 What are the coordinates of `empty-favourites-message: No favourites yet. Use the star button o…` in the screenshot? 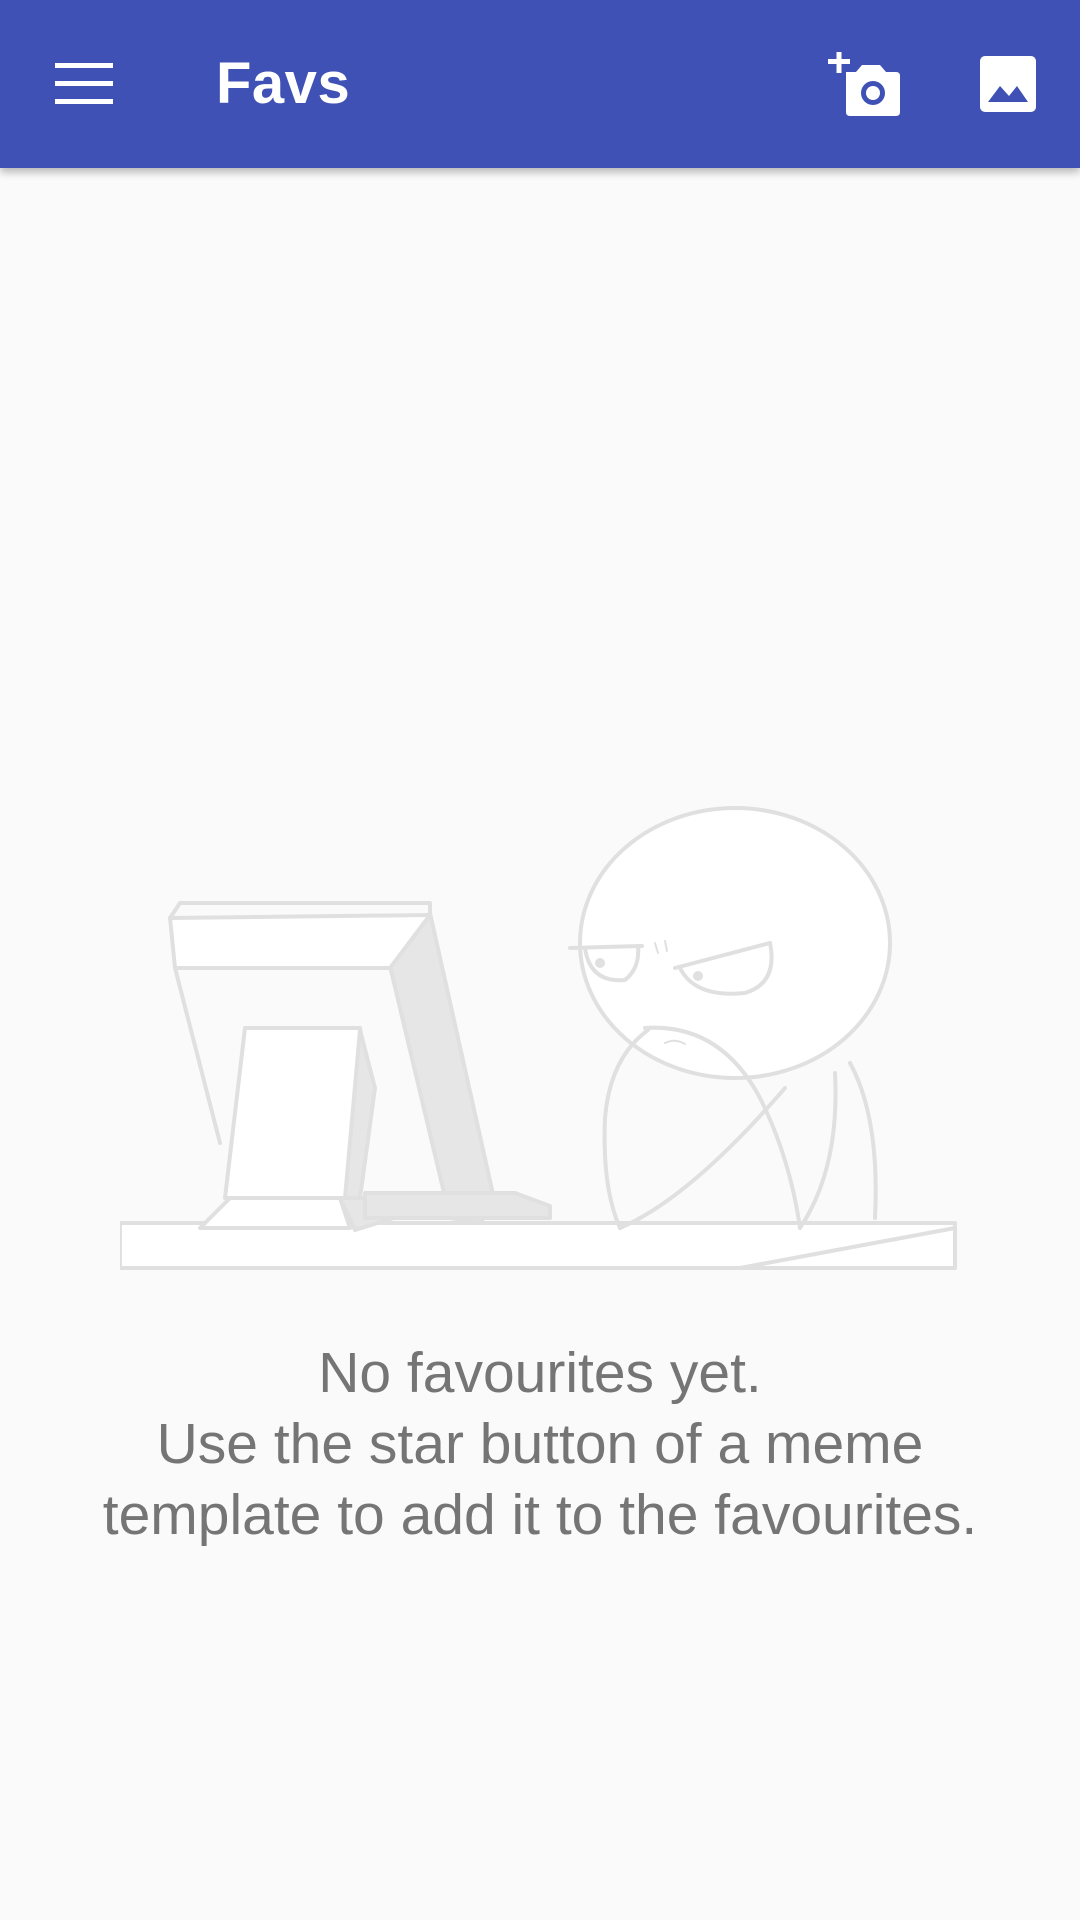 It's located at (540, 1444).